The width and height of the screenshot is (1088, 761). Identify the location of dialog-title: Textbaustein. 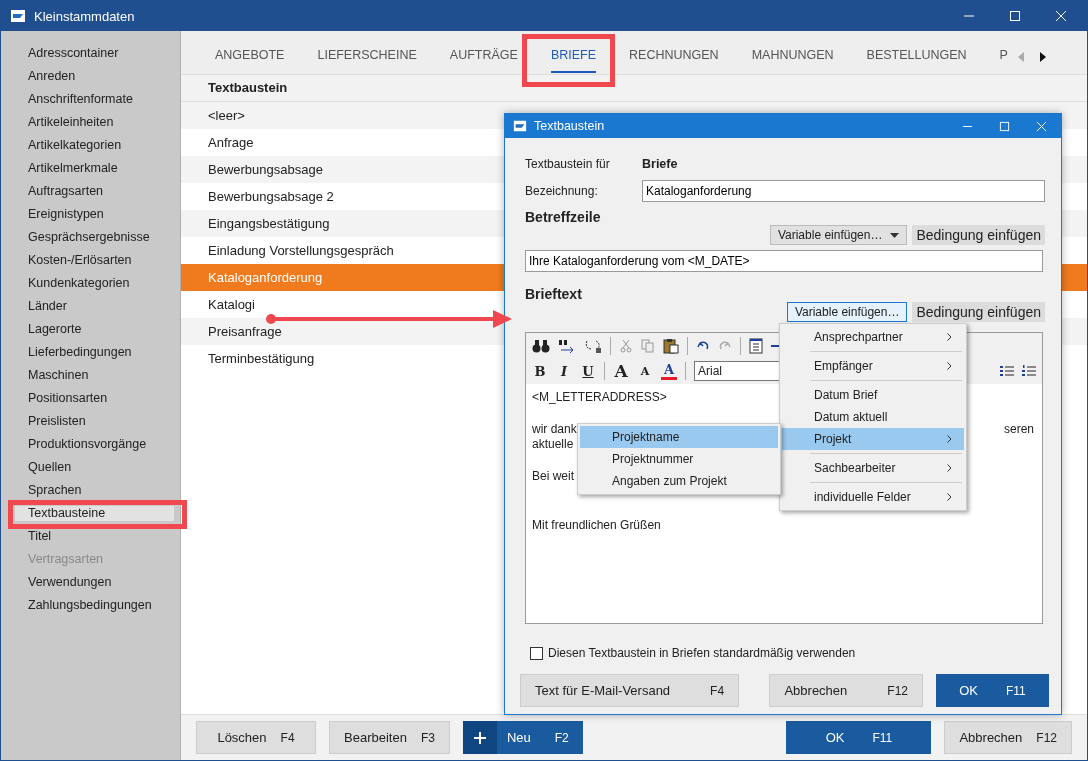
(569, 126).